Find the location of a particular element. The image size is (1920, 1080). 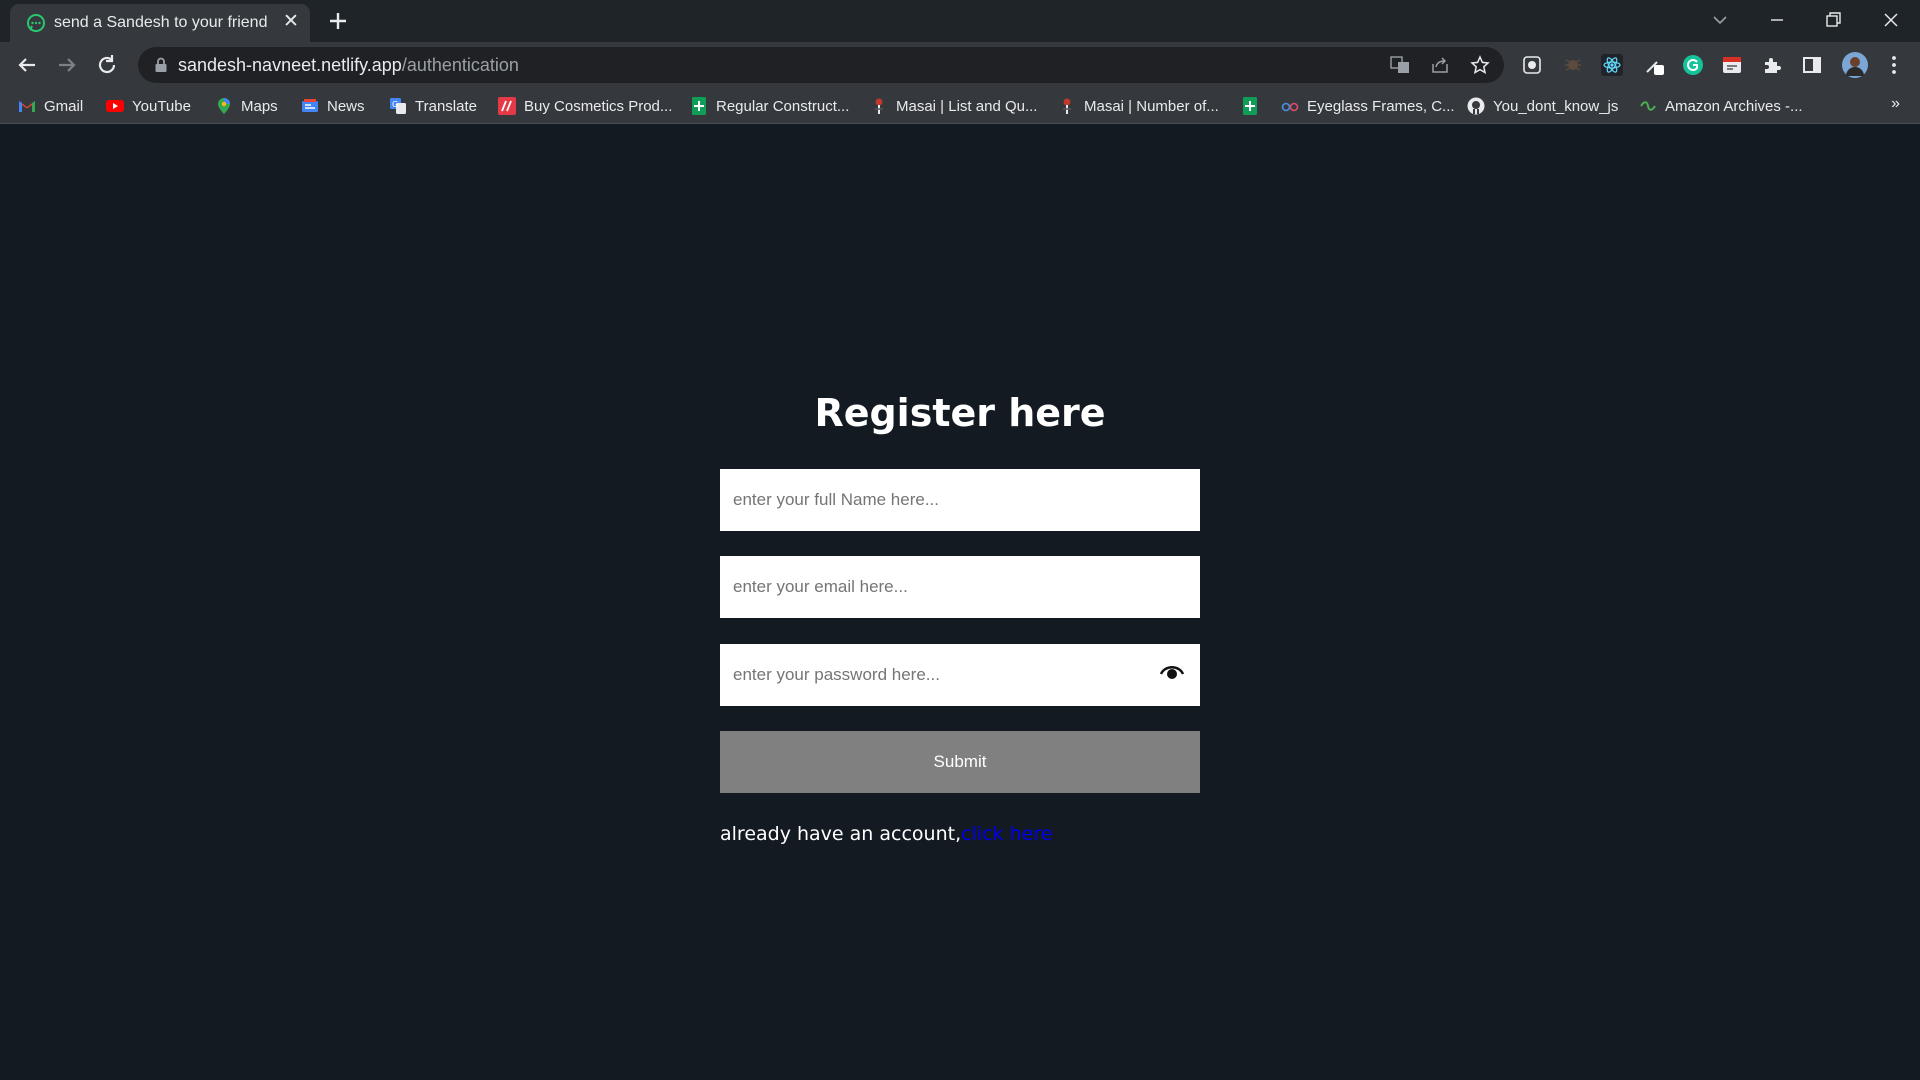

bookmark-label: Translate is located at coordinates (446, 106).